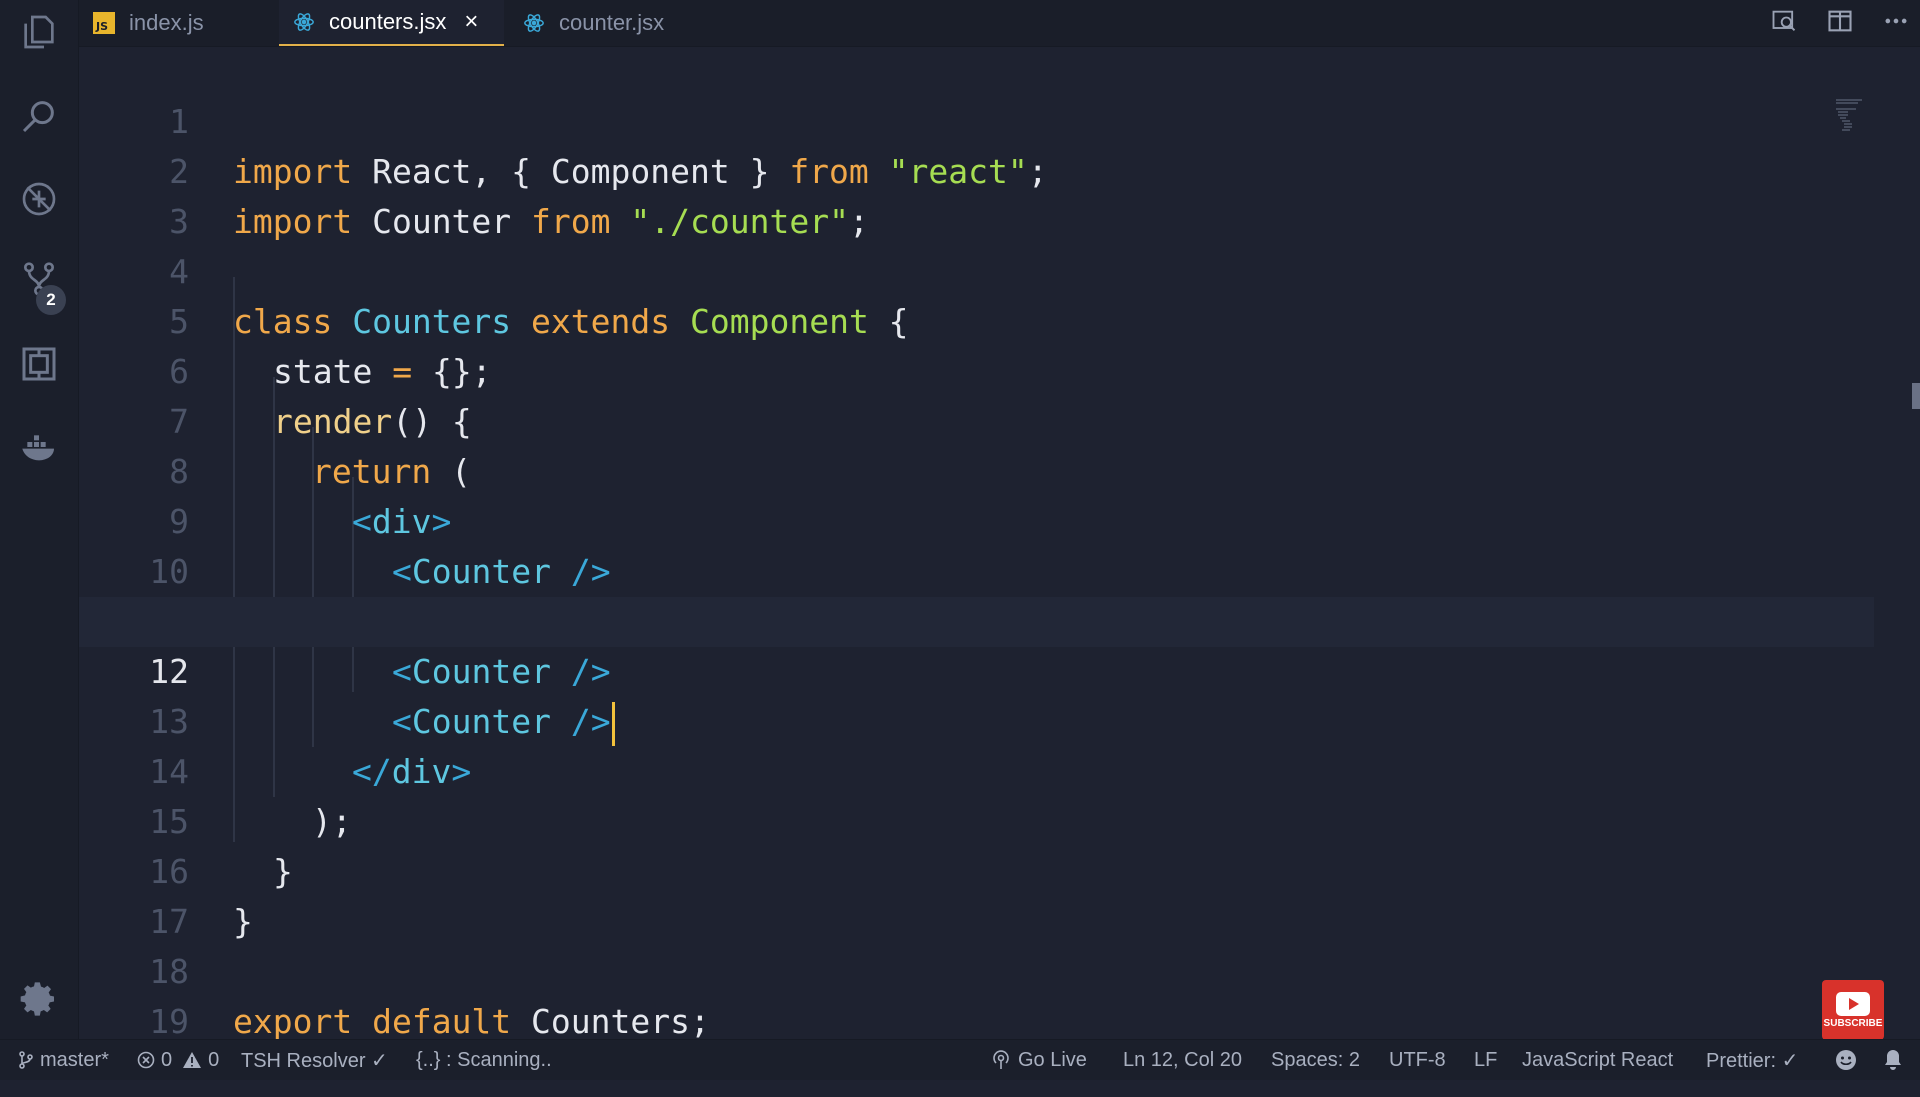 The height and width of the screenshot is (1097, 1920). I want to click on tab-index-js: JS index.js, so click(179, 23).